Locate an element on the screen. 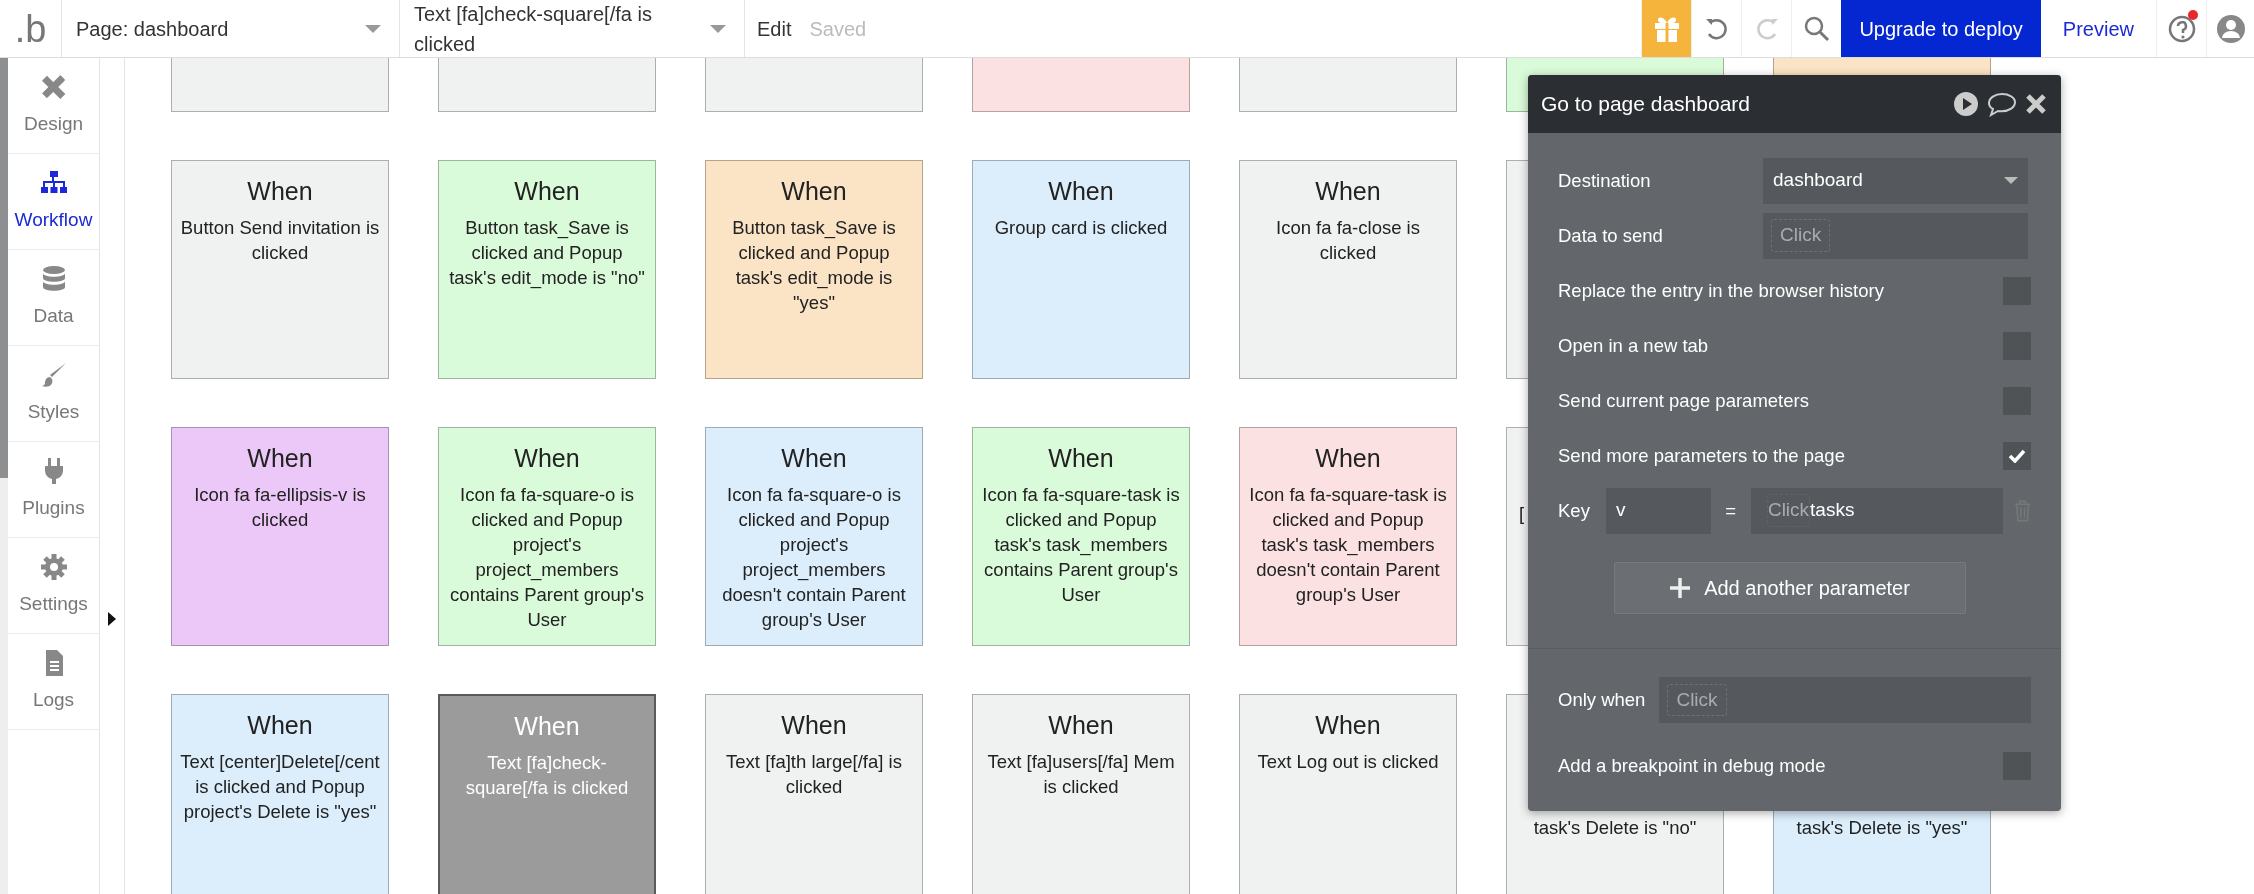 The width and height of the screenshot is (2254, 894). card-text: task's Delete is "no" is located at coordinates (1615, 828).